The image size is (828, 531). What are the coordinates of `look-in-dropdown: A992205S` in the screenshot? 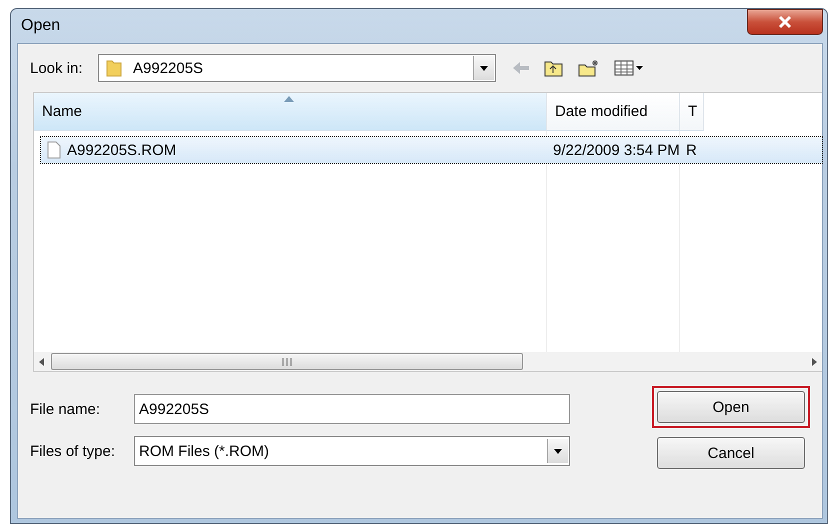 It's located at (297, 68).